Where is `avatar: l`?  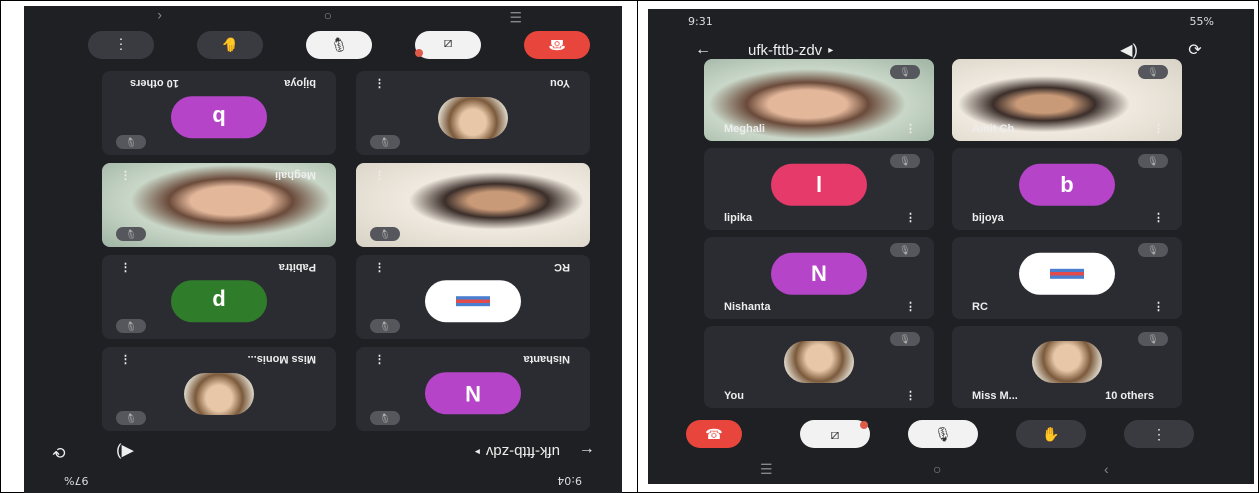 avatar: l is located at coordinates (819, 184).